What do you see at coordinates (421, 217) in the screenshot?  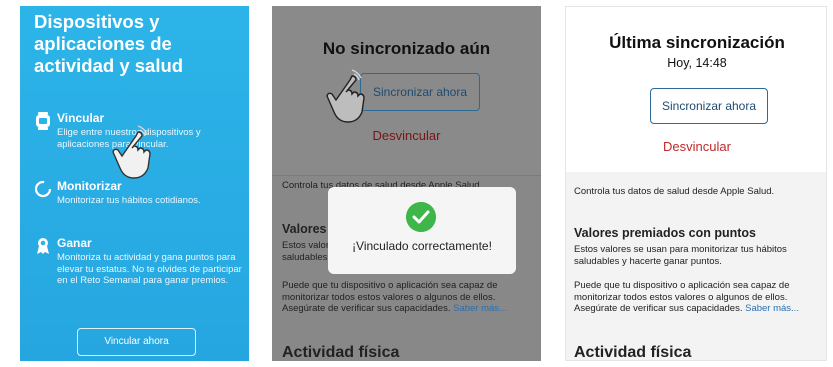 I see `checkmark-icon` at bounding box center [421, 217].